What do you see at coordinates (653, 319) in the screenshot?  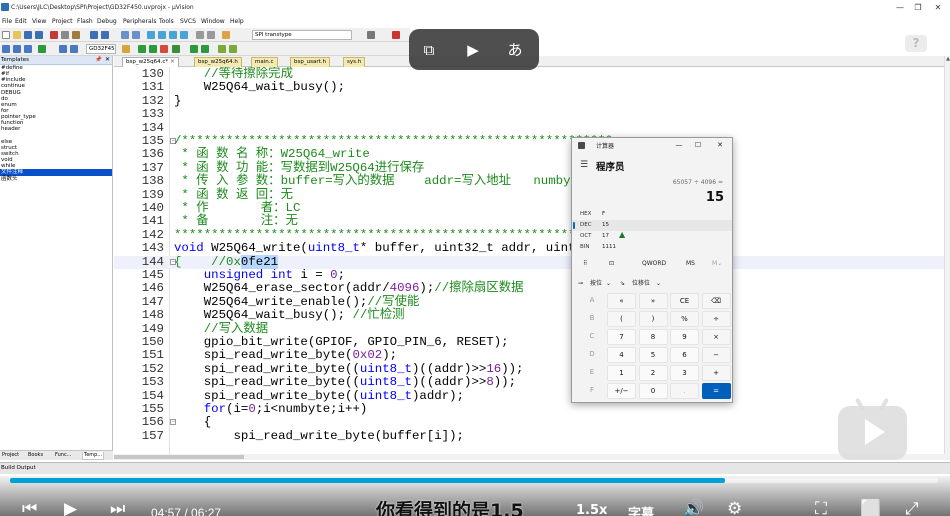 I see `key-close-paren-button: )` at bounding box center [653, 319].